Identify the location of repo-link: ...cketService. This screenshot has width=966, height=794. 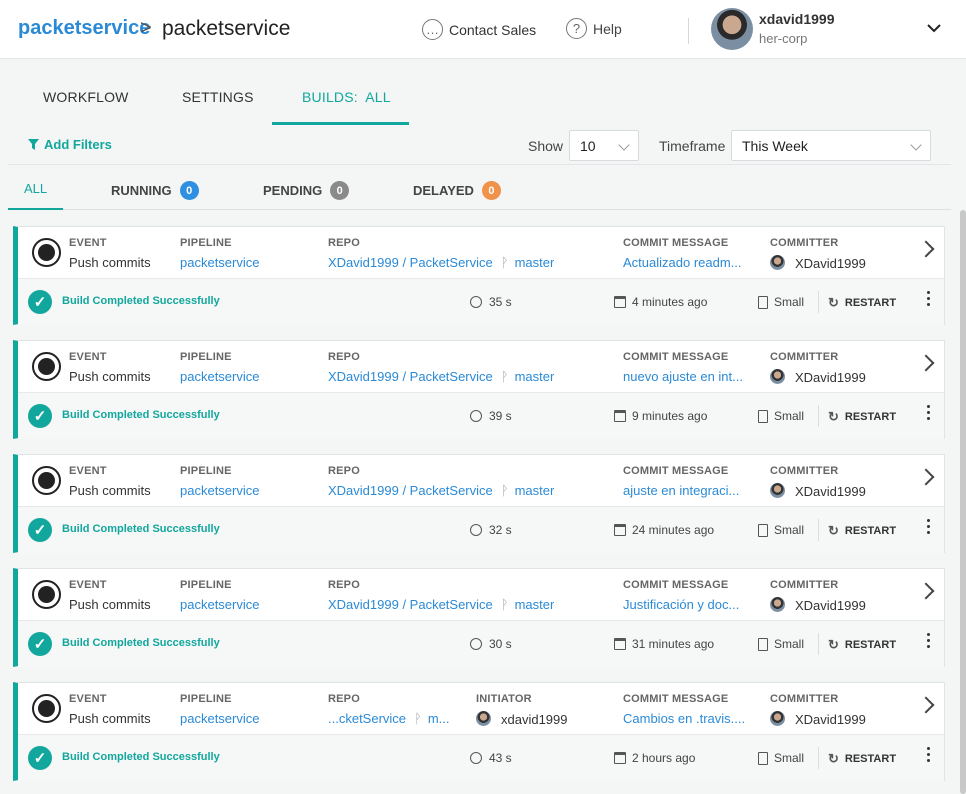
(367, 718).